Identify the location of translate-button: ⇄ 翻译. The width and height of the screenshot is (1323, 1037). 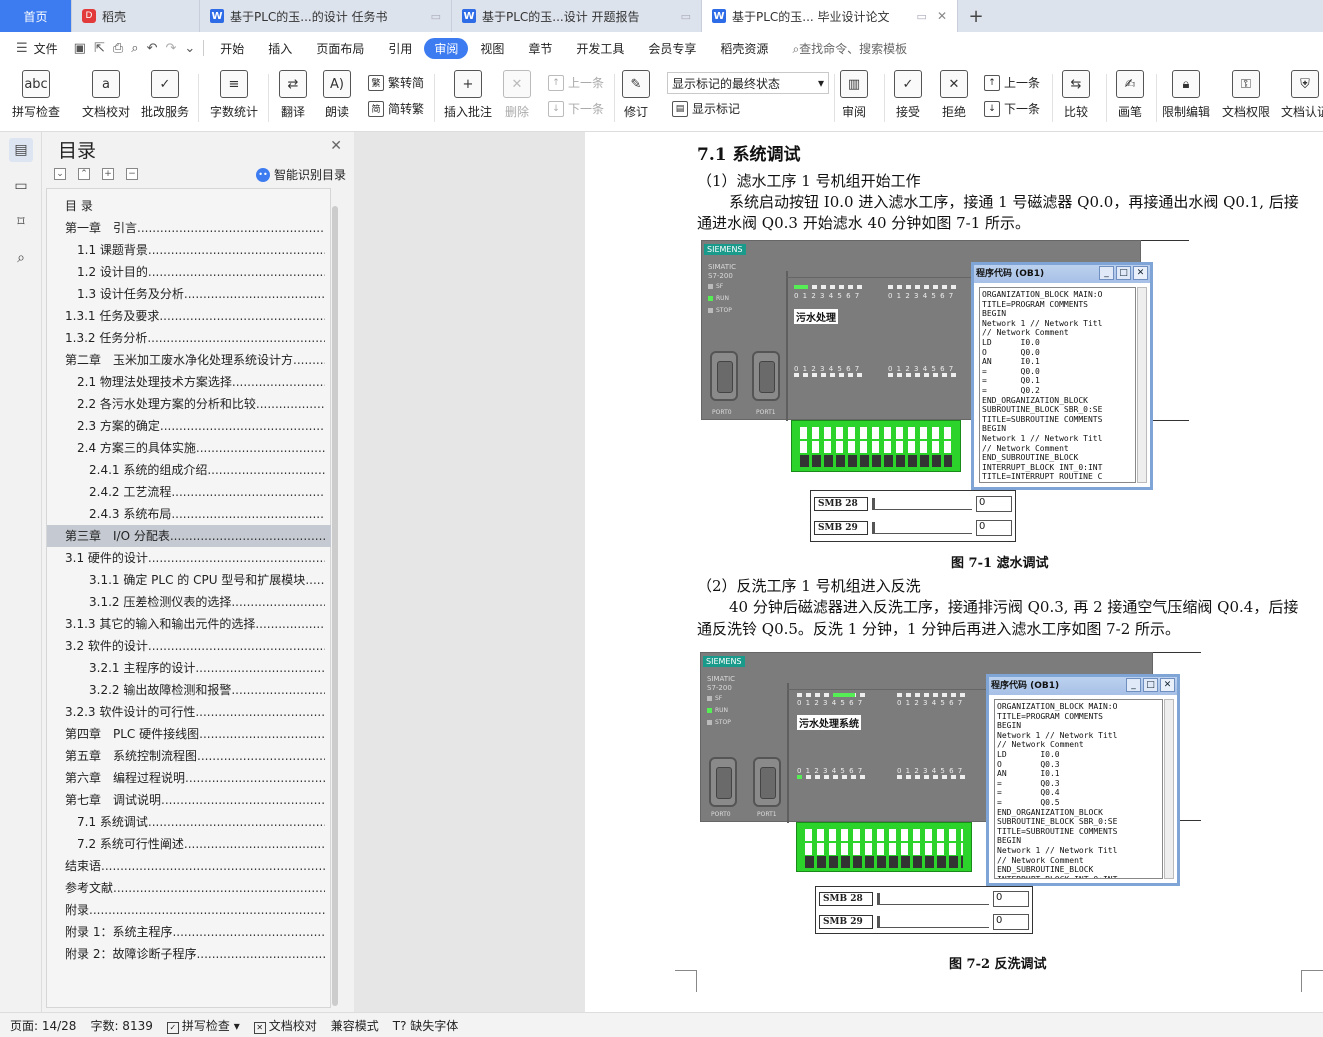
(293, 95).